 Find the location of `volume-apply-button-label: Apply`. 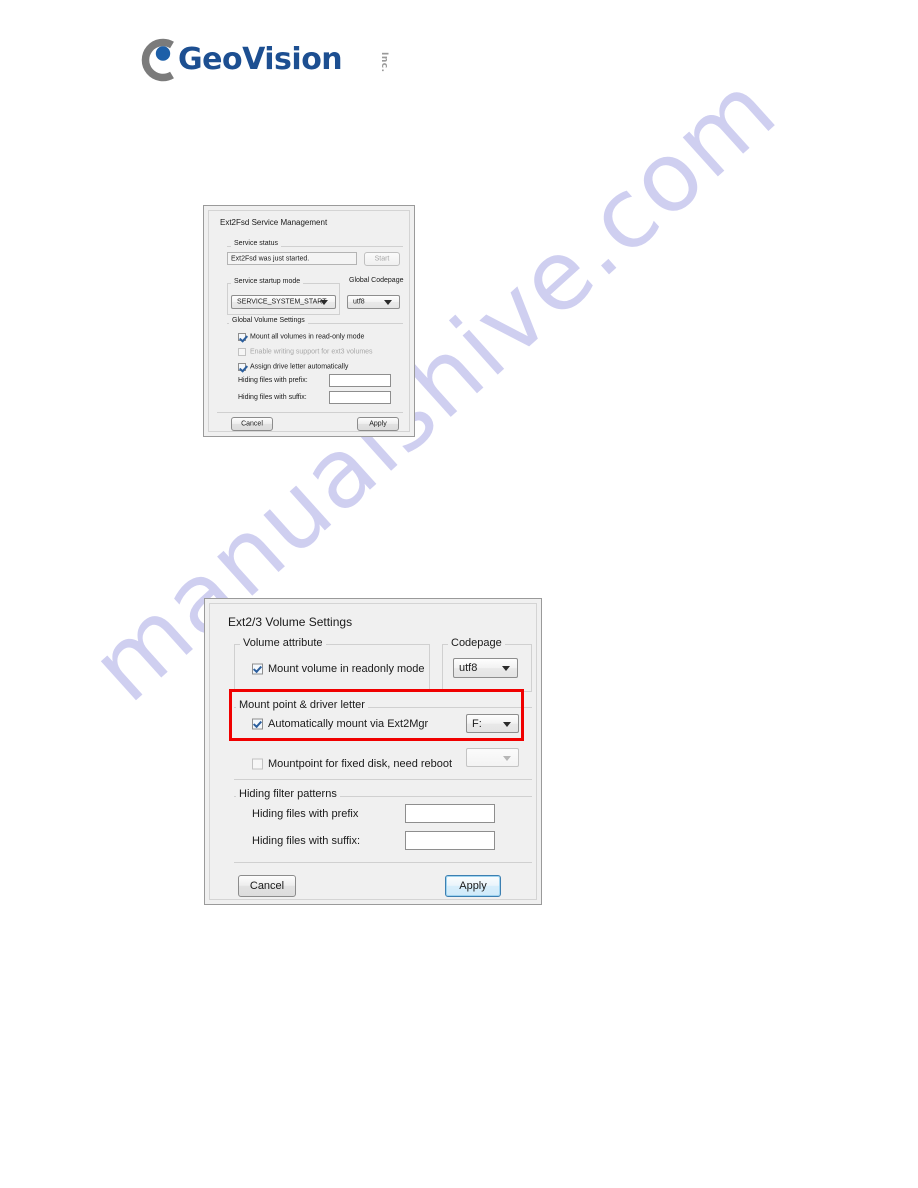

volume-apply-button-label: Apply is located at coordinates (473, 886).